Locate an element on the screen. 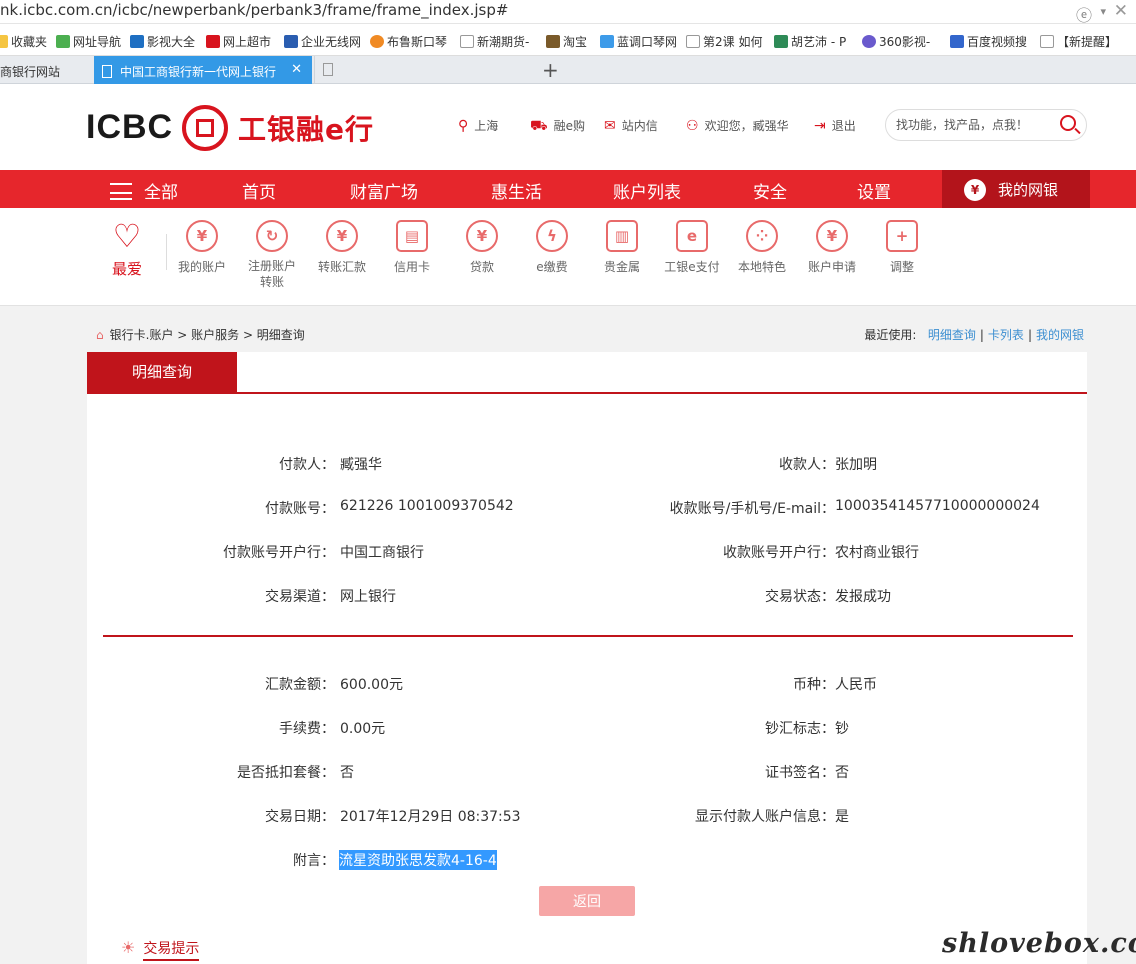  browser-tab-active: 中国工商银行新一代网上银行 ✕ is located at coordinates (203, 70).